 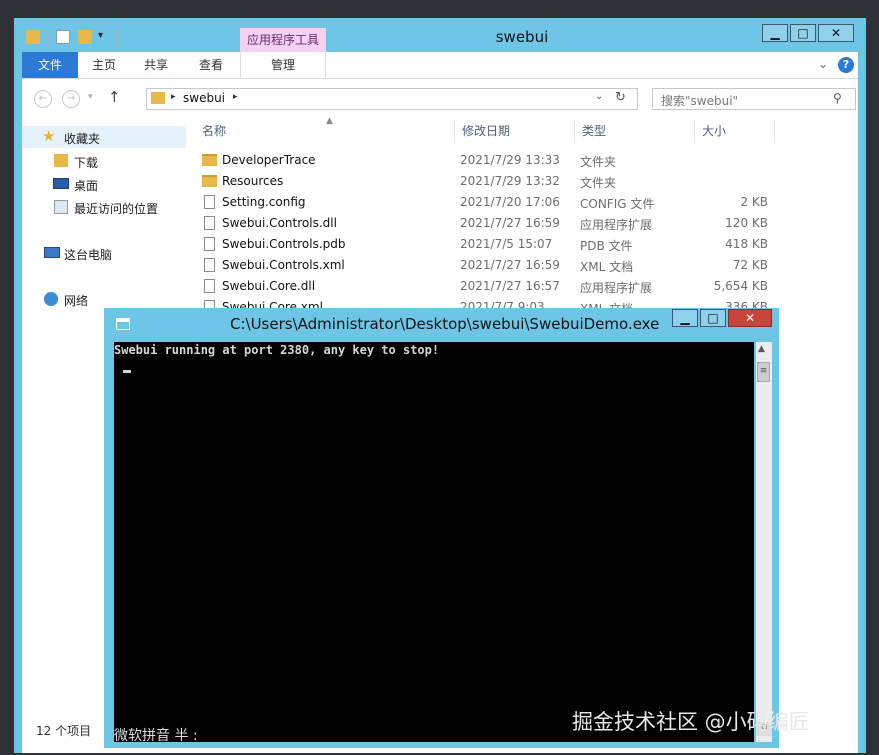 What do you see at coordinates (123, 324) in the screenshot?
I see `console-app-icon` at bounding box center [123, 324].